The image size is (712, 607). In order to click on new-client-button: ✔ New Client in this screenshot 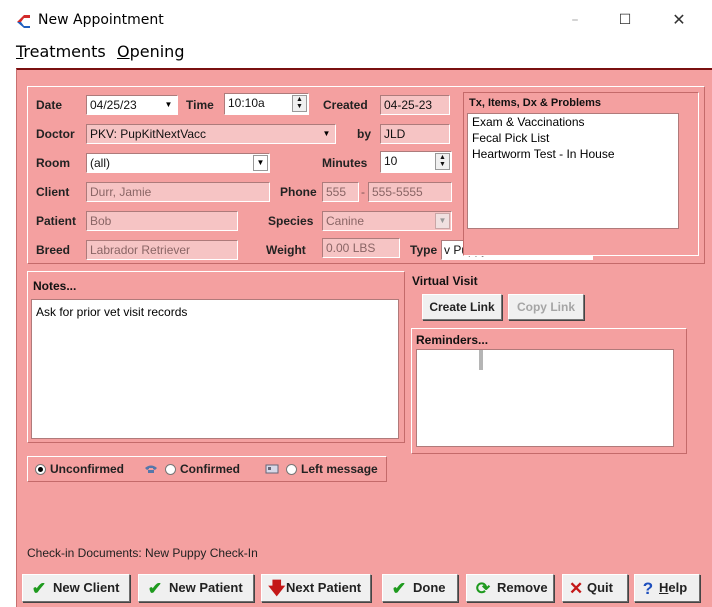, I will do `click(76, 588)`.